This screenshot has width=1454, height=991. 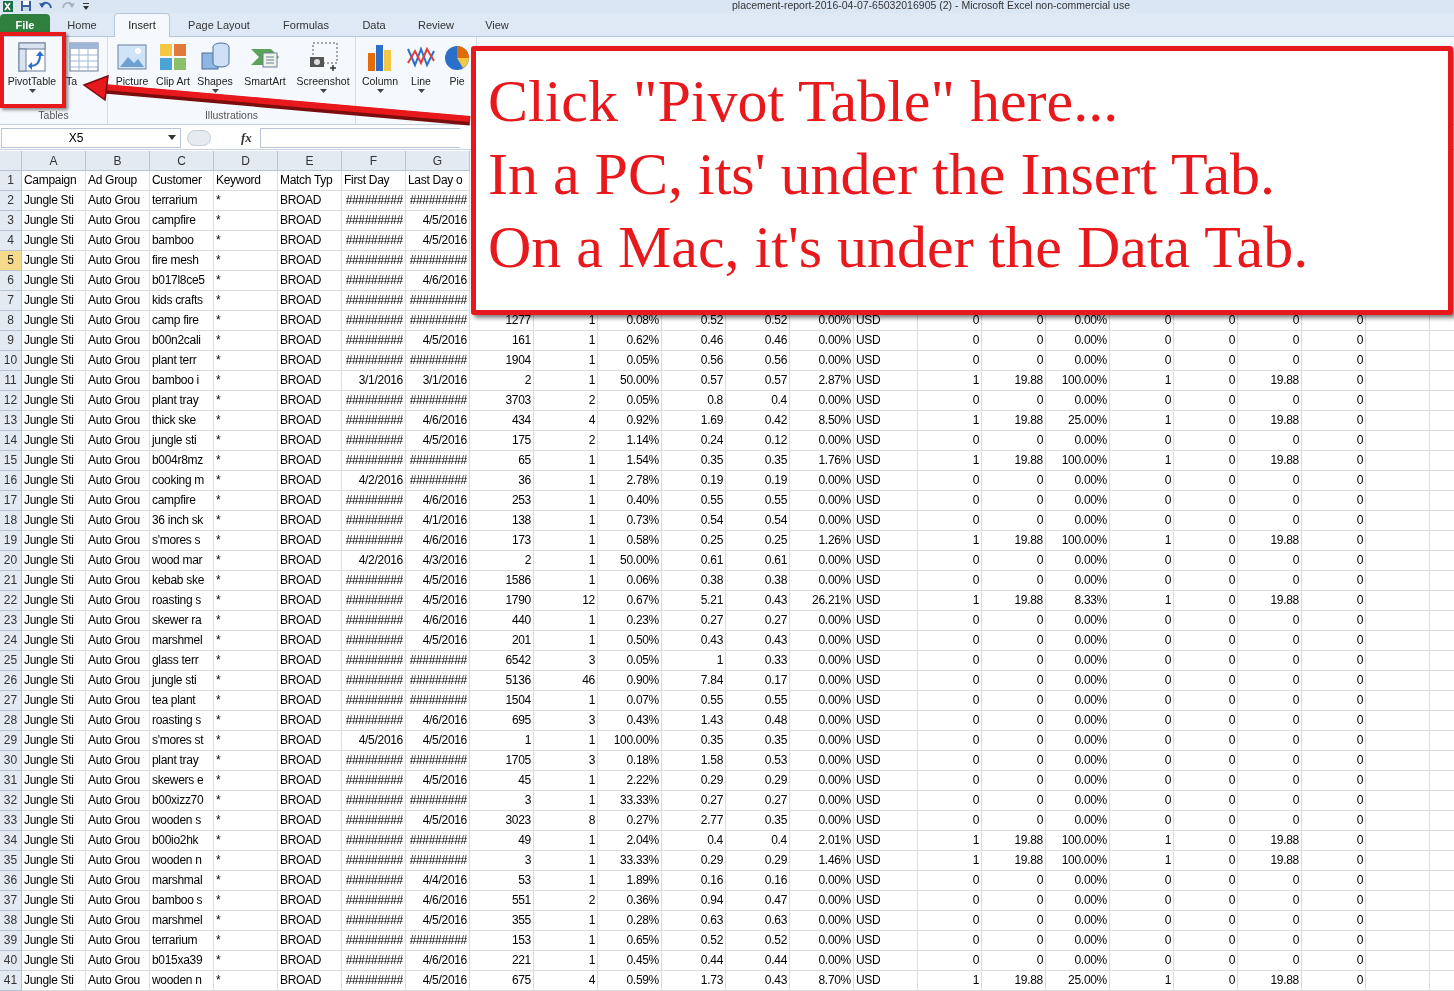 What do you see at coordinates (436, 25) in the screenshot?
I see `ribbon-tab: Review` at bounding box center [436, 25].